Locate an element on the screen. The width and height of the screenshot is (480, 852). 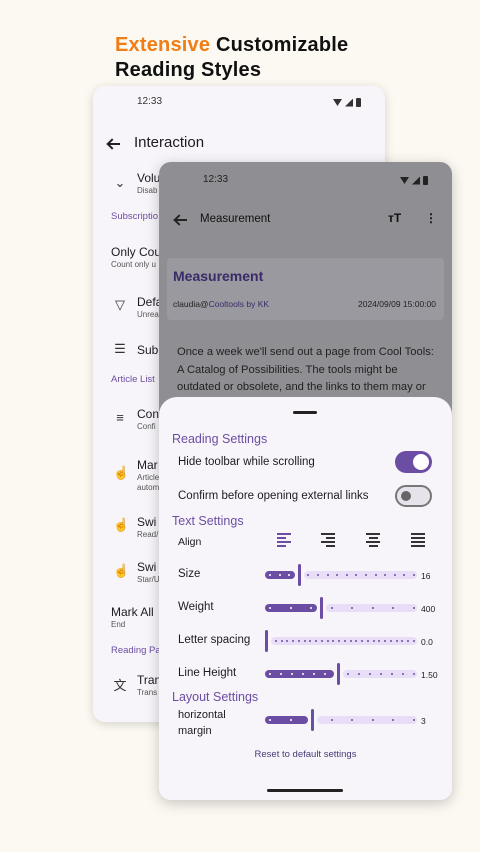
page-title: Interaction is located at coordinates (169, 142).